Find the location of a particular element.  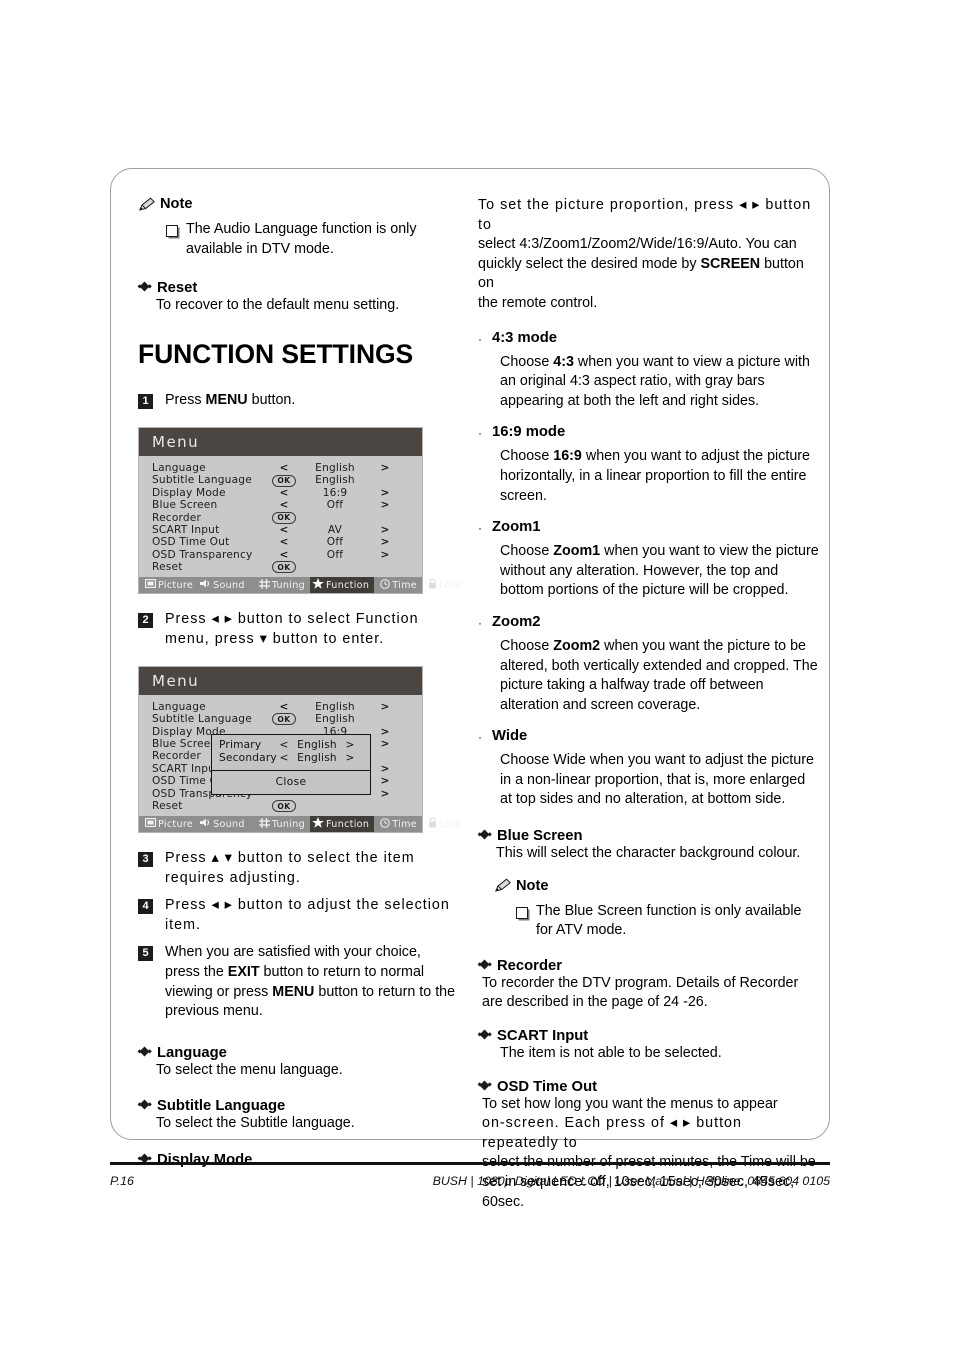

popup-close-button: Close is located at coordinates (291, 782).